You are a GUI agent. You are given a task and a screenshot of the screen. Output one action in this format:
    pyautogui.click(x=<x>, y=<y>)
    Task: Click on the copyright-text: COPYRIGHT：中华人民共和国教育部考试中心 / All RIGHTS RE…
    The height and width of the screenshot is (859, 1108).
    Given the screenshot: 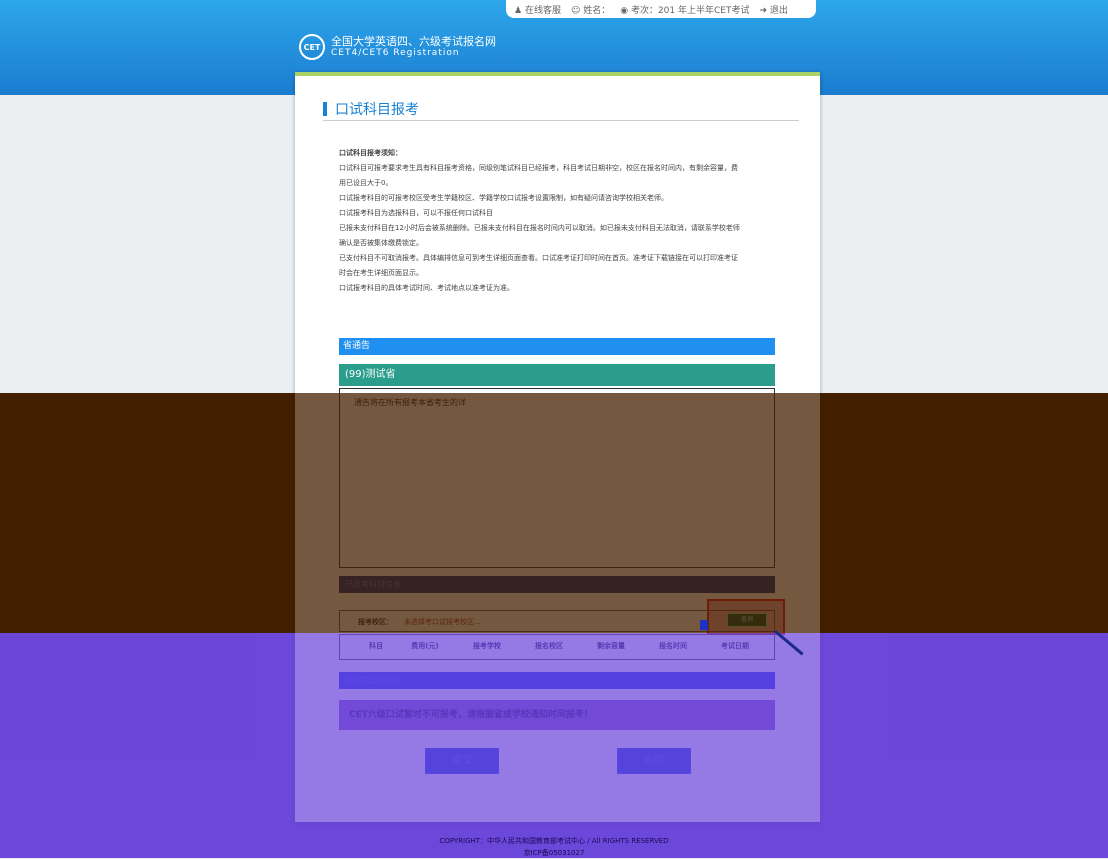 What is the action you would take?
    pyautogui.click(x=554, y=841)
    